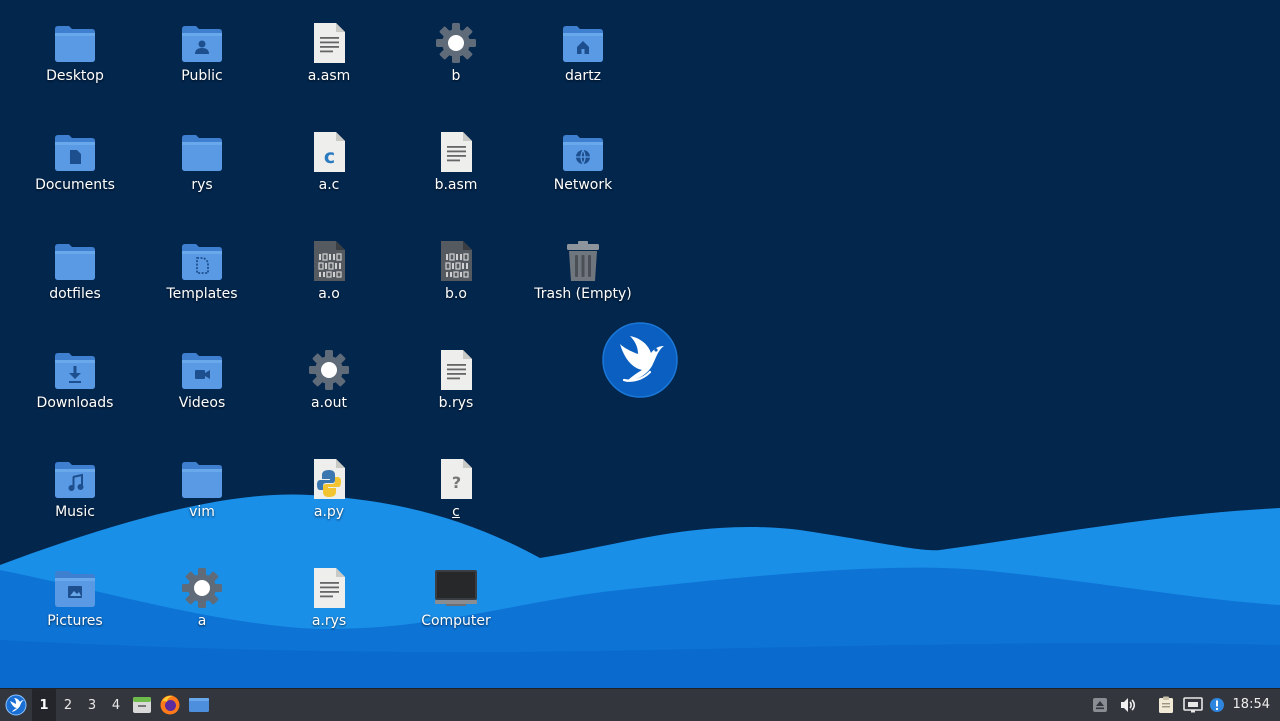 This screenshot has width=1280, height=721. What do you see at coordinates (75, 371) in the screenshot?
I see `folder-download-icon` at bounding box center [75, 371].